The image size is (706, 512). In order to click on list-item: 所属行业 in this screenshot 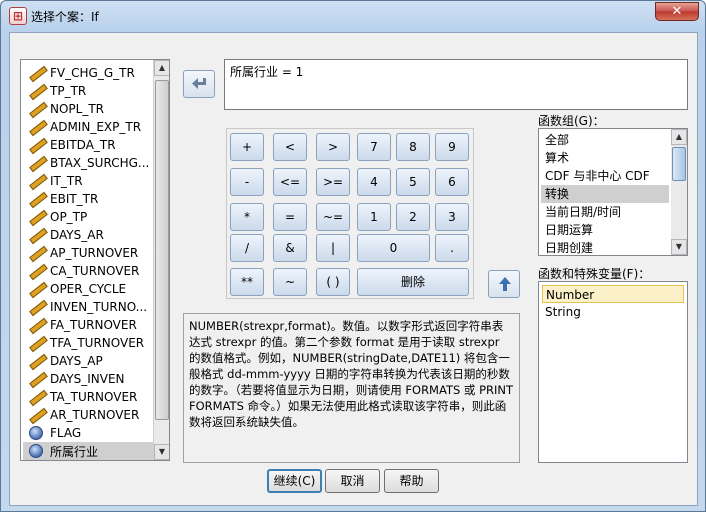, I will do `click(88, 451)`.